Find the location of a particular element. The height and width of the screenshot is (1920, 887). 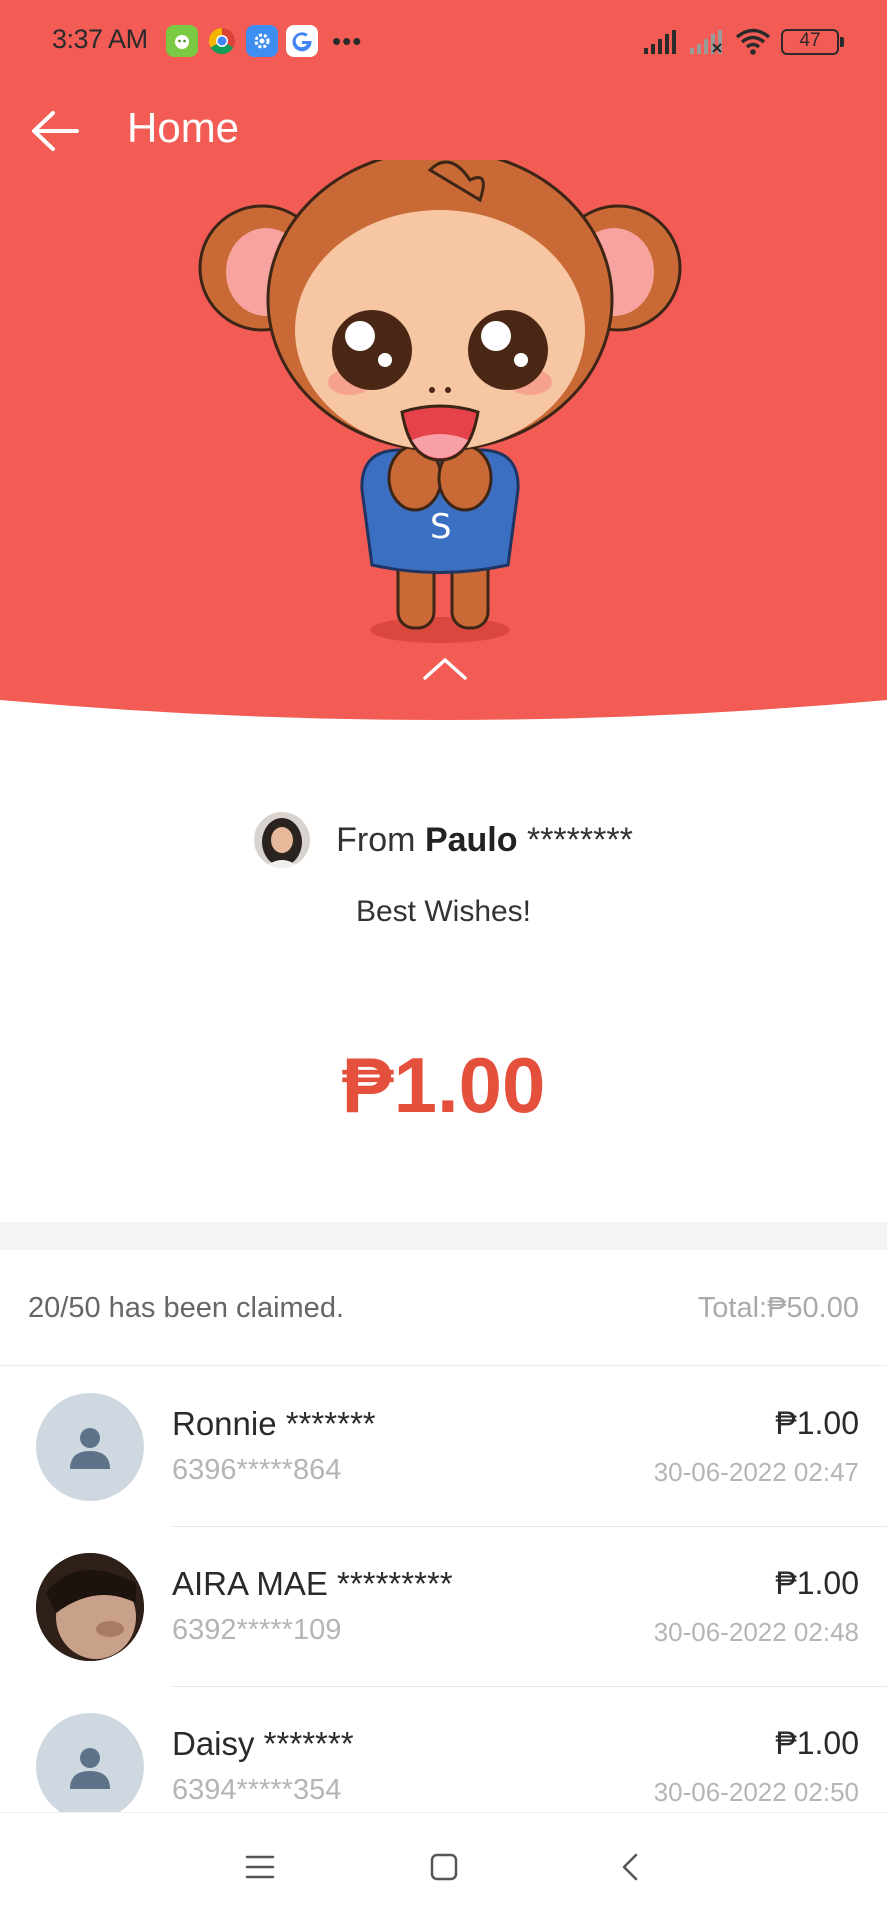

user-photo is located at coordinates (90, 1607).